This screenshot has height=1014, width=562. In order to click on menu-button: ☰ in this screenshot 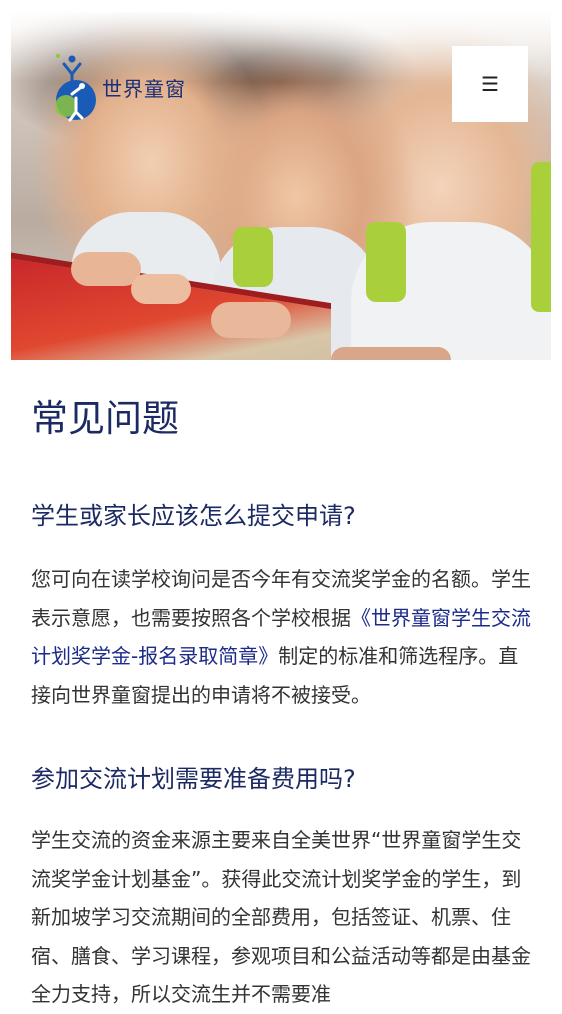, I will do `click(490, 84)`.